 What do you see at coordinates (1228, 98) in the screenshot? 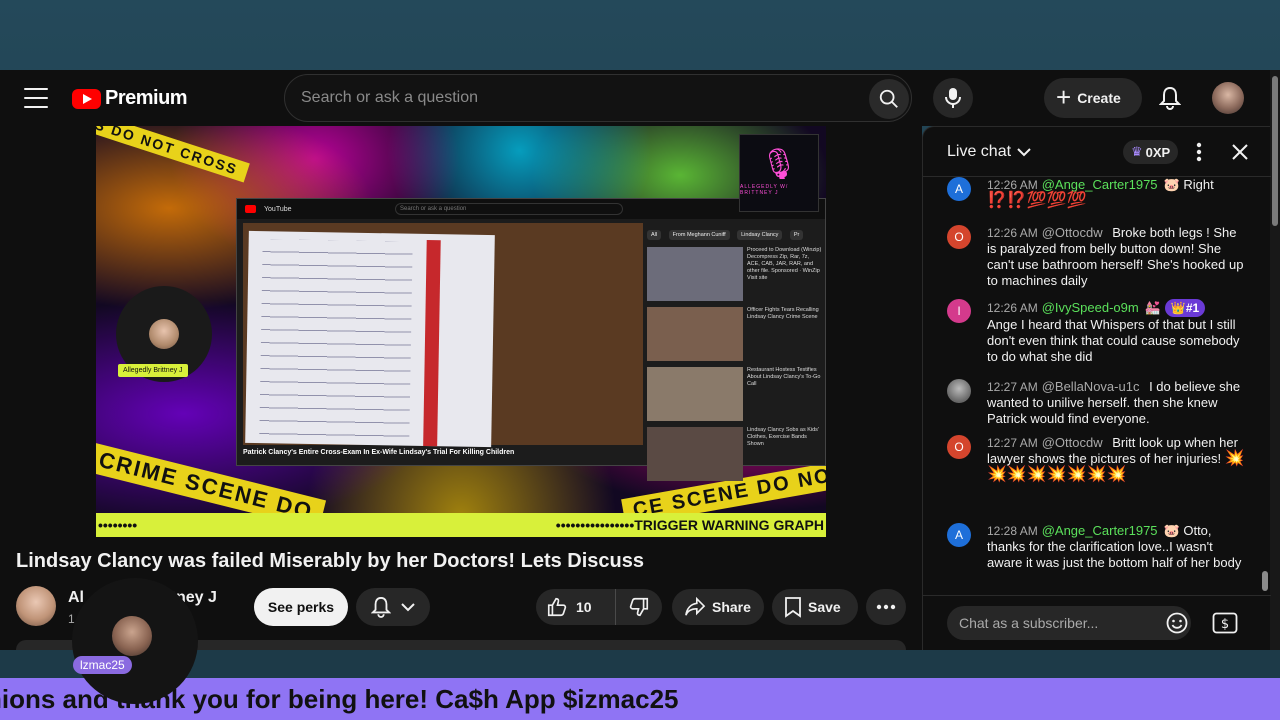
I see `account-avatar` at bounding box center [1228, 98].